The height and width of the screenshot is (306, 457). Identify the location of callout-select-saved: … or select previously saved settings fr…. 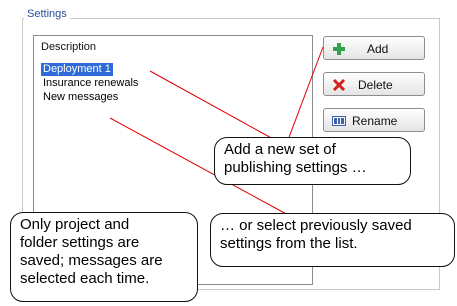
(332, 240).